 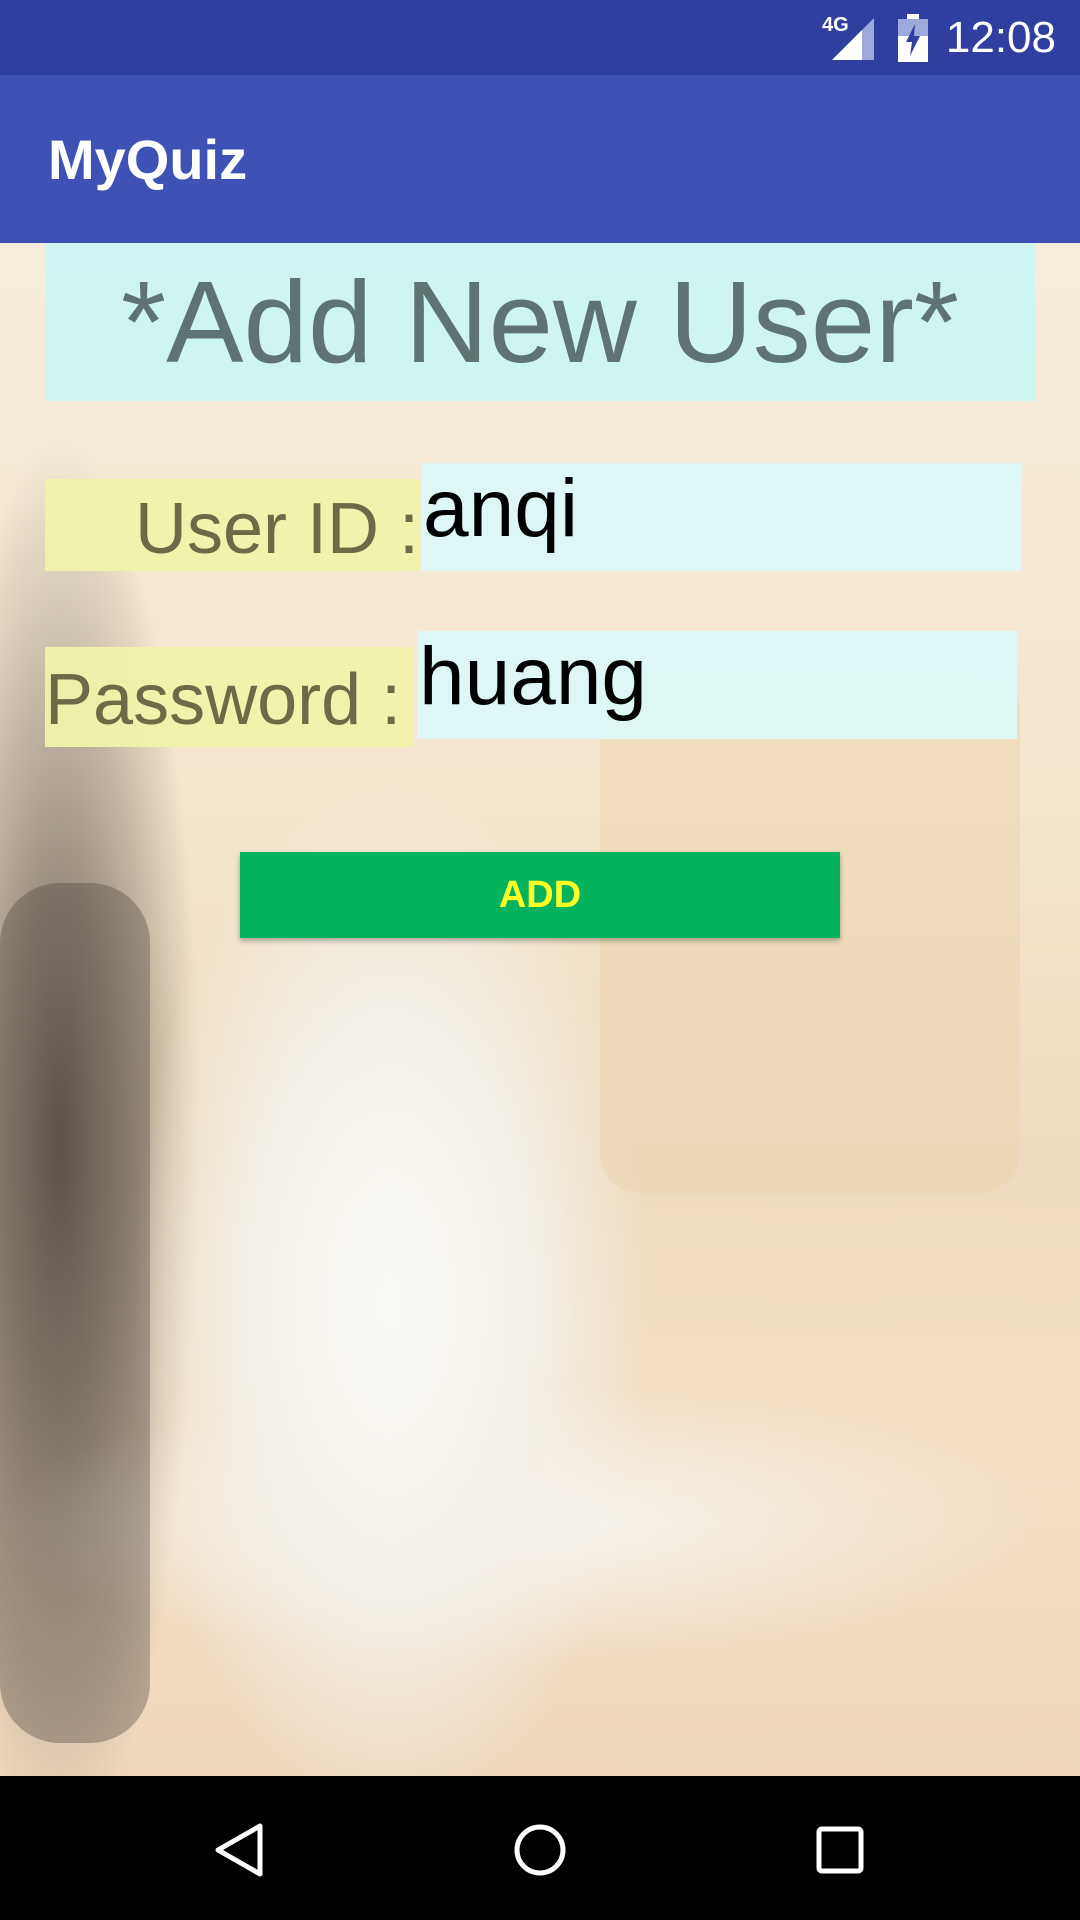 What do you see at coordinates (853, 39) in the screenshot?
I see `signal-icon` at bounding box center [853, 39].